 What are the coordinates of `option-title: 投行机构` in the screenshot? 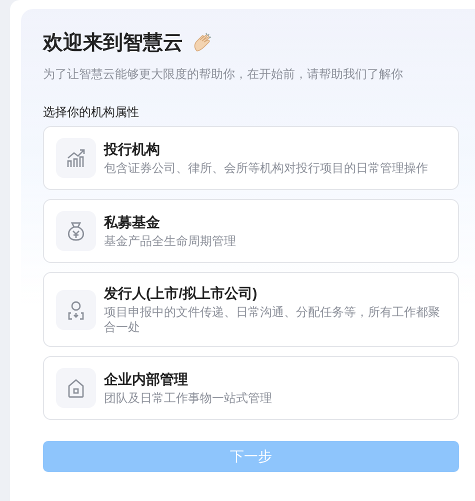 It's located at (132, 149).